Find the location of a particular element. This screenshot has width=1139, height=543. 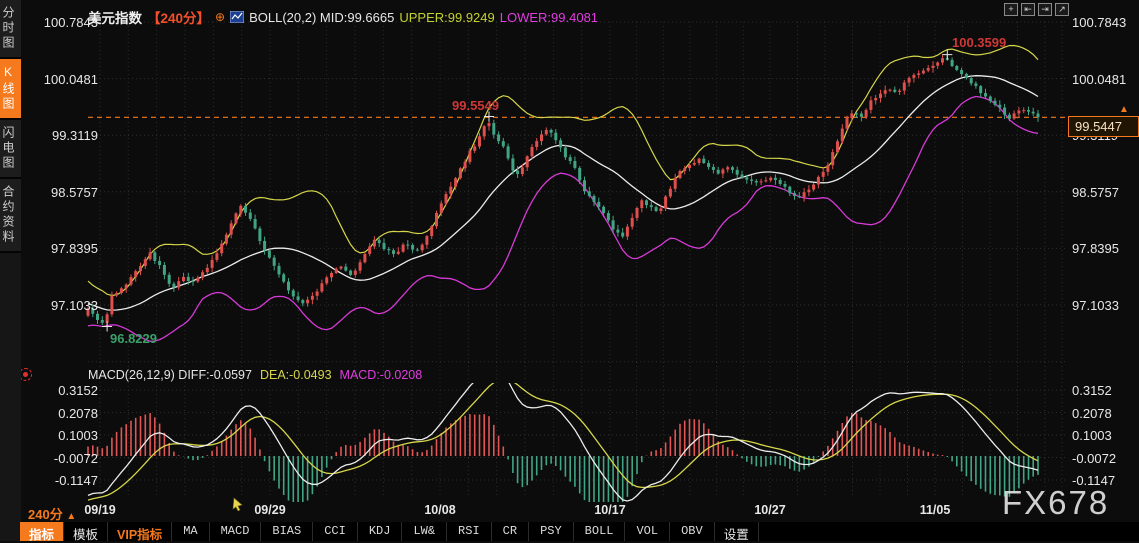

toolbar-item-RSI: RSI is located at coordinates (469, 531).